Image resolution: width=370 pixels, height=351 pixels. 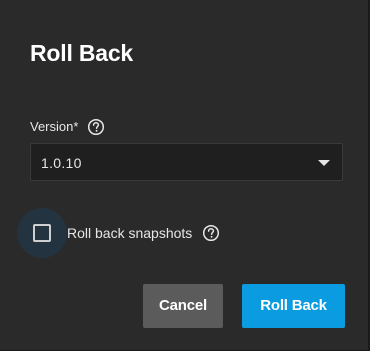 I want to click on roll-back-snapshots-checkbox, so click(x=42, y=233).